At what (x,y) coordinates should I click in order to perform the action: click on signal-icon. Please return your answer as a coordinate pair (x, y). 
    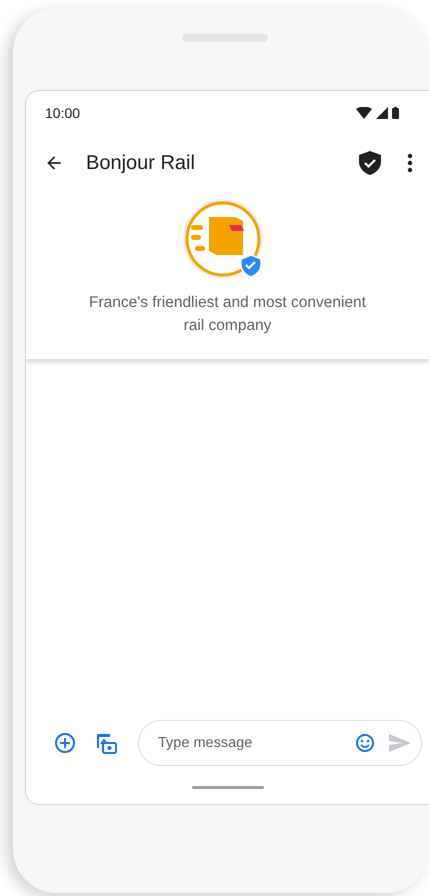
    Looking at the image, I should click on (382, 113).